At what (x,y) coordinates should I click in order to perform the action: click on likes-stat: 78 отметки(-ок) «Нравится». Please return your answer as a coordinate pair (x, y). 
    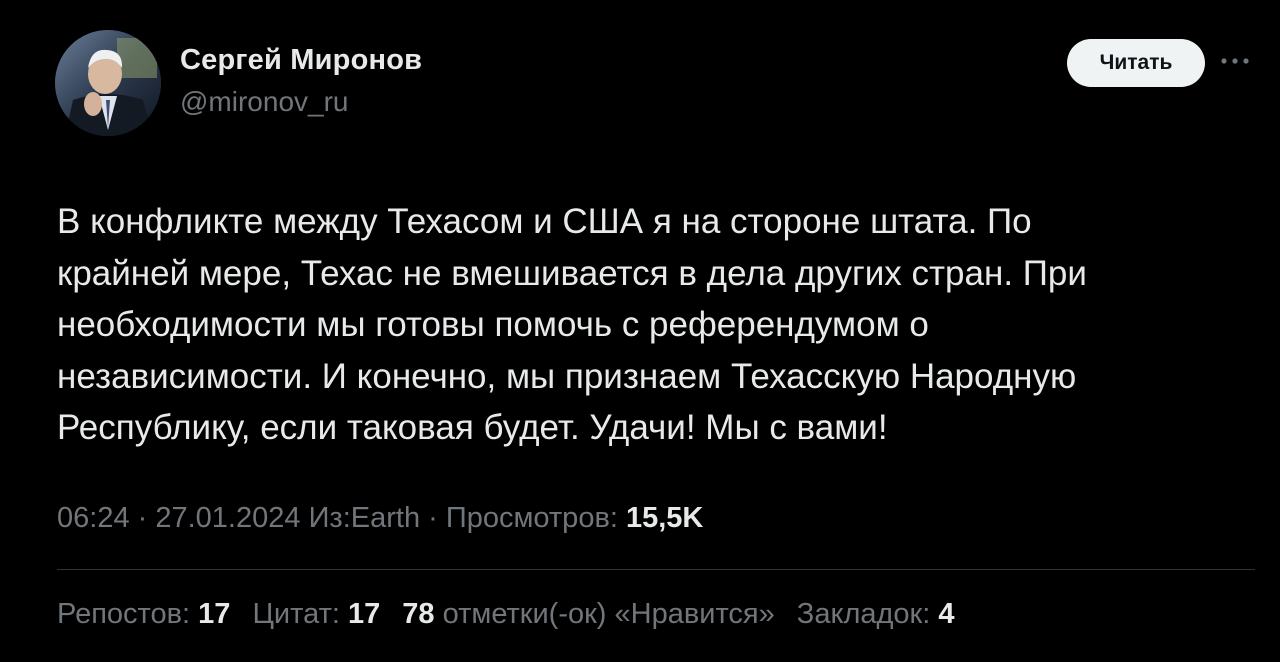
    Looking at the image, I should click on (588, 614).